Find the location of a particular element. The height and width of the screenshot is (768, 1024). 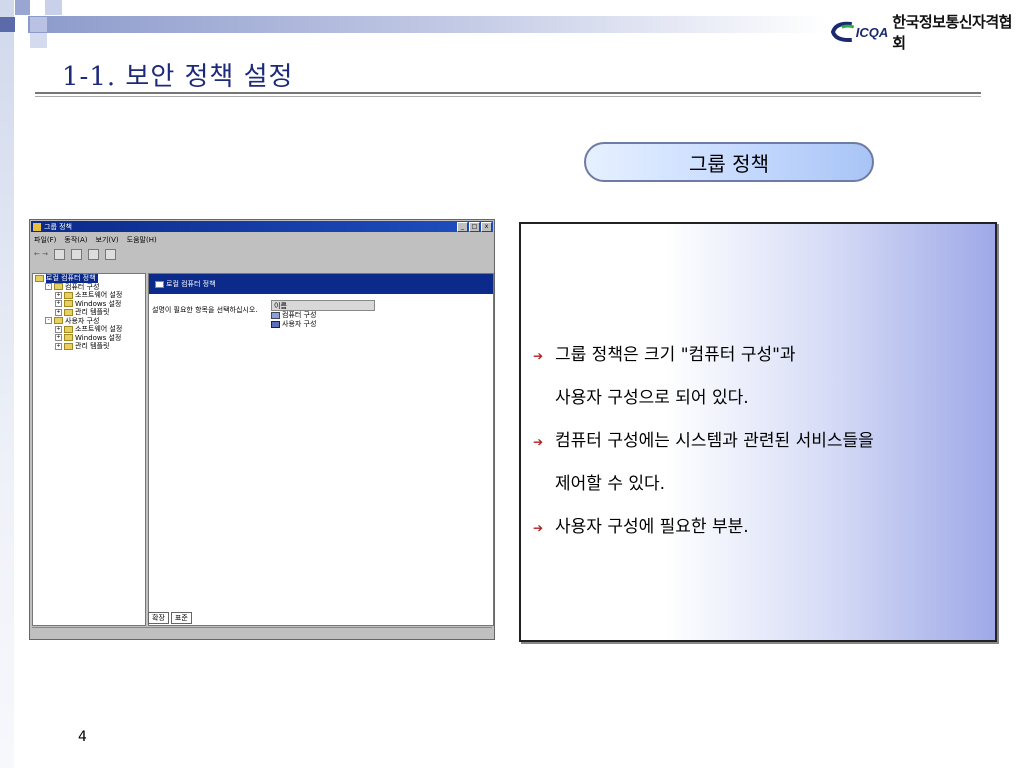

user-icon is located at coordinates (275, 324).